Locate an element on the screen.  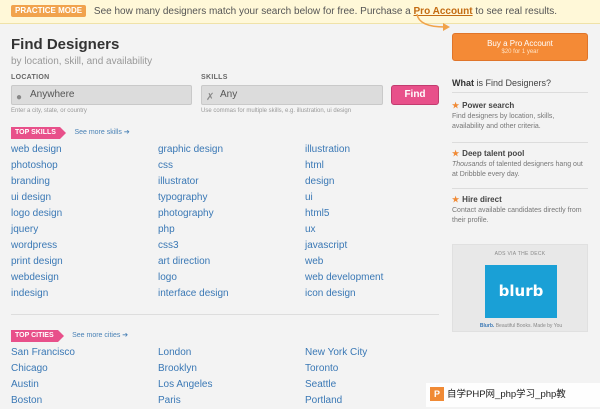
skill-link: css is located at coordinates (228, 166).